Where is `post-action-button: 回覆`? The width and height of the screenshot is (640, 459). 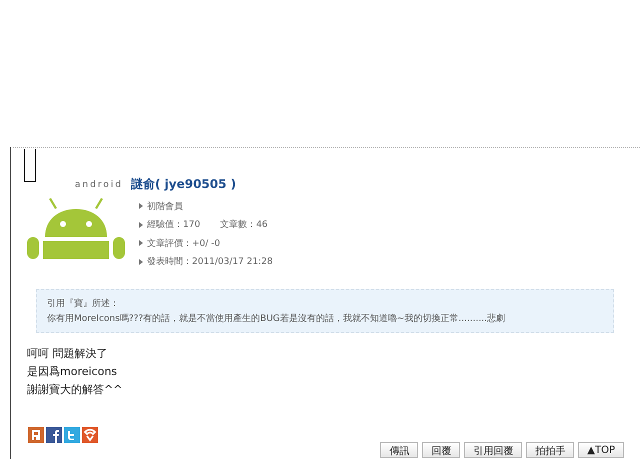
post-action-button: 回覆 is located at coordinates (441, 450).